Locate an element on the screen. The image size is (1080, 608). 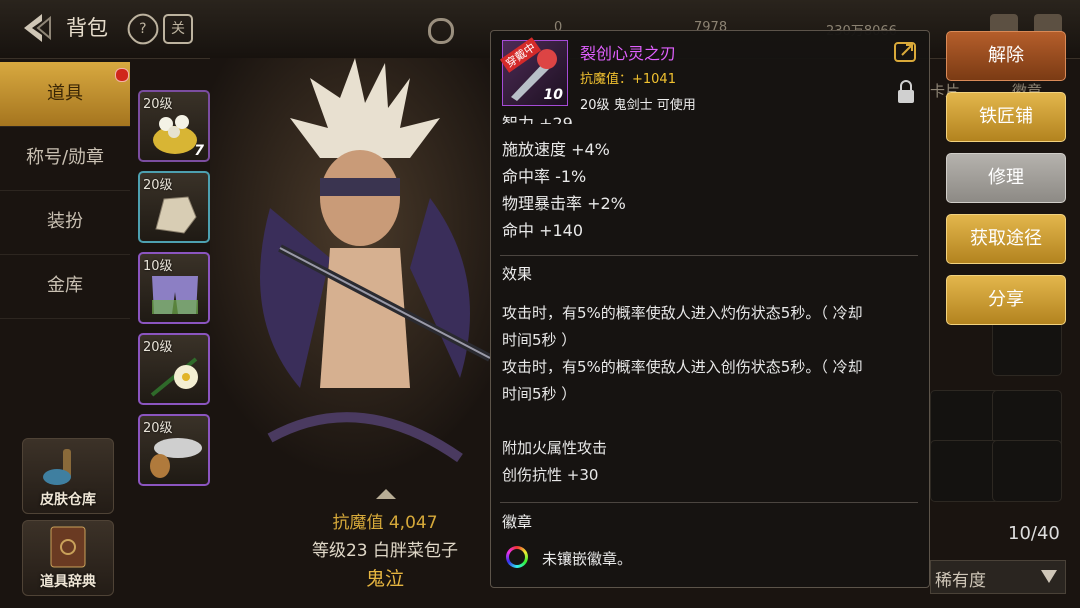
refine-level: 10 is located at coordinates (553, 95).